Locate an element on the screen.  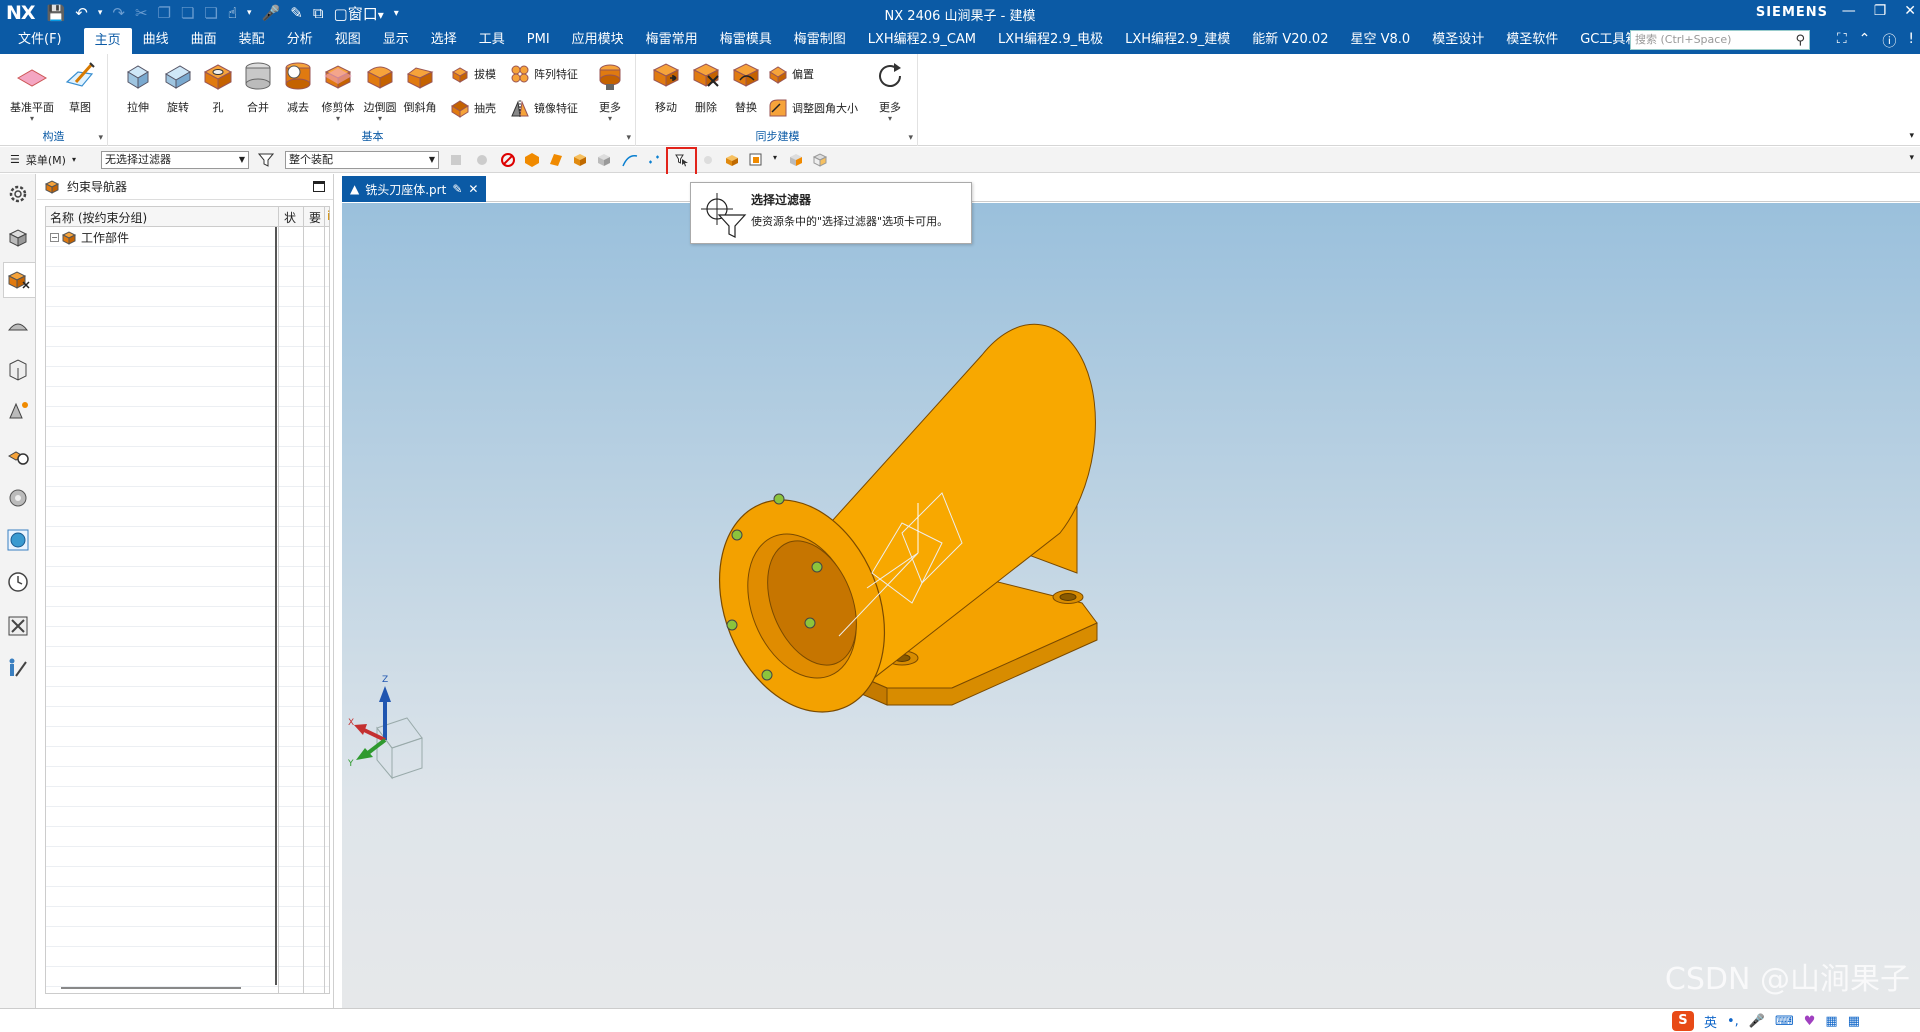
skin-icon: ♥ is located at coordinates (1810, 1021).